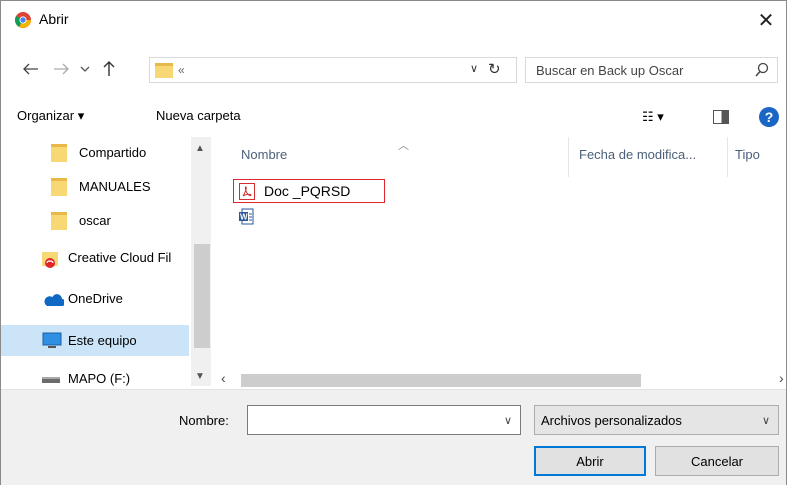  What do you see at coordinates (102, 340) in the screenshot?
I see `nav-item-label: Este equipo` at bounding box center [102, 340].